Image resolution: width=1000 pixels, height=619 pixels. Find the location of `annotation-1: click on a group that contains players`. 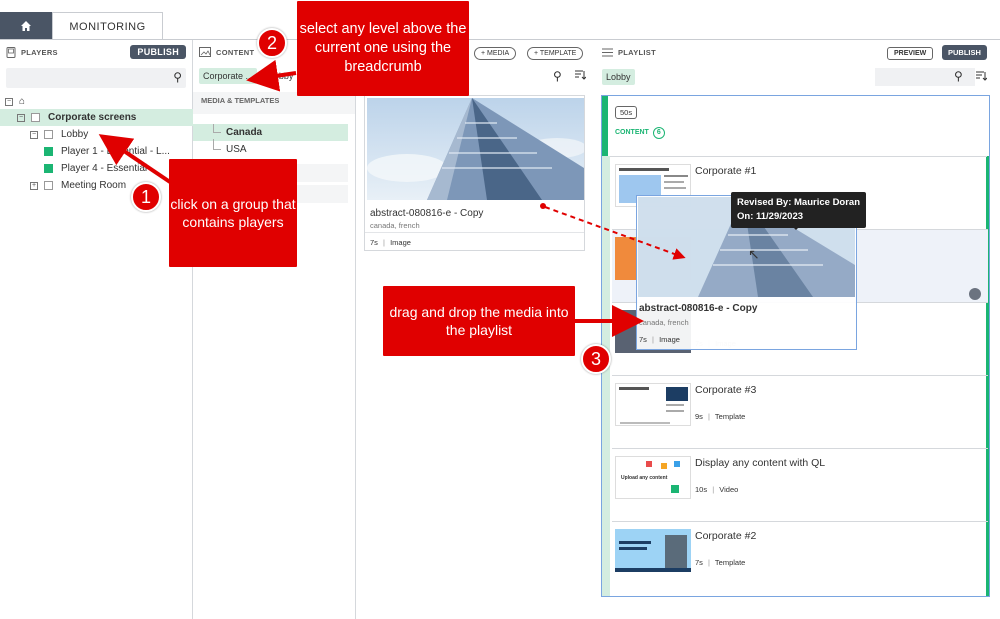

annotation-1: click on a group that contains players is located at coordinates (233, 213).